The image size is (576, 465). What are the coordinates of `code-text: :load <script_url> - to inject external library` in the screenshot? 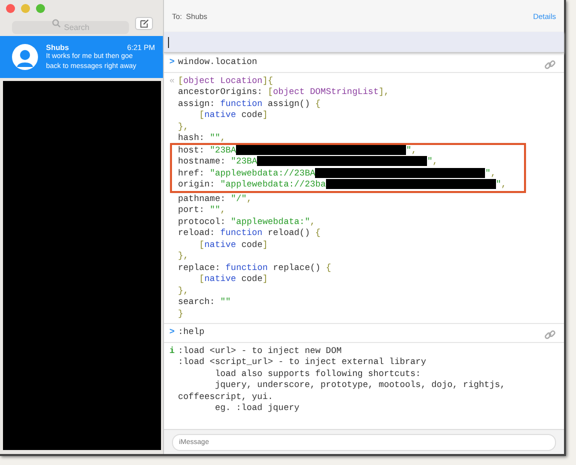 It's located at (302, 362).